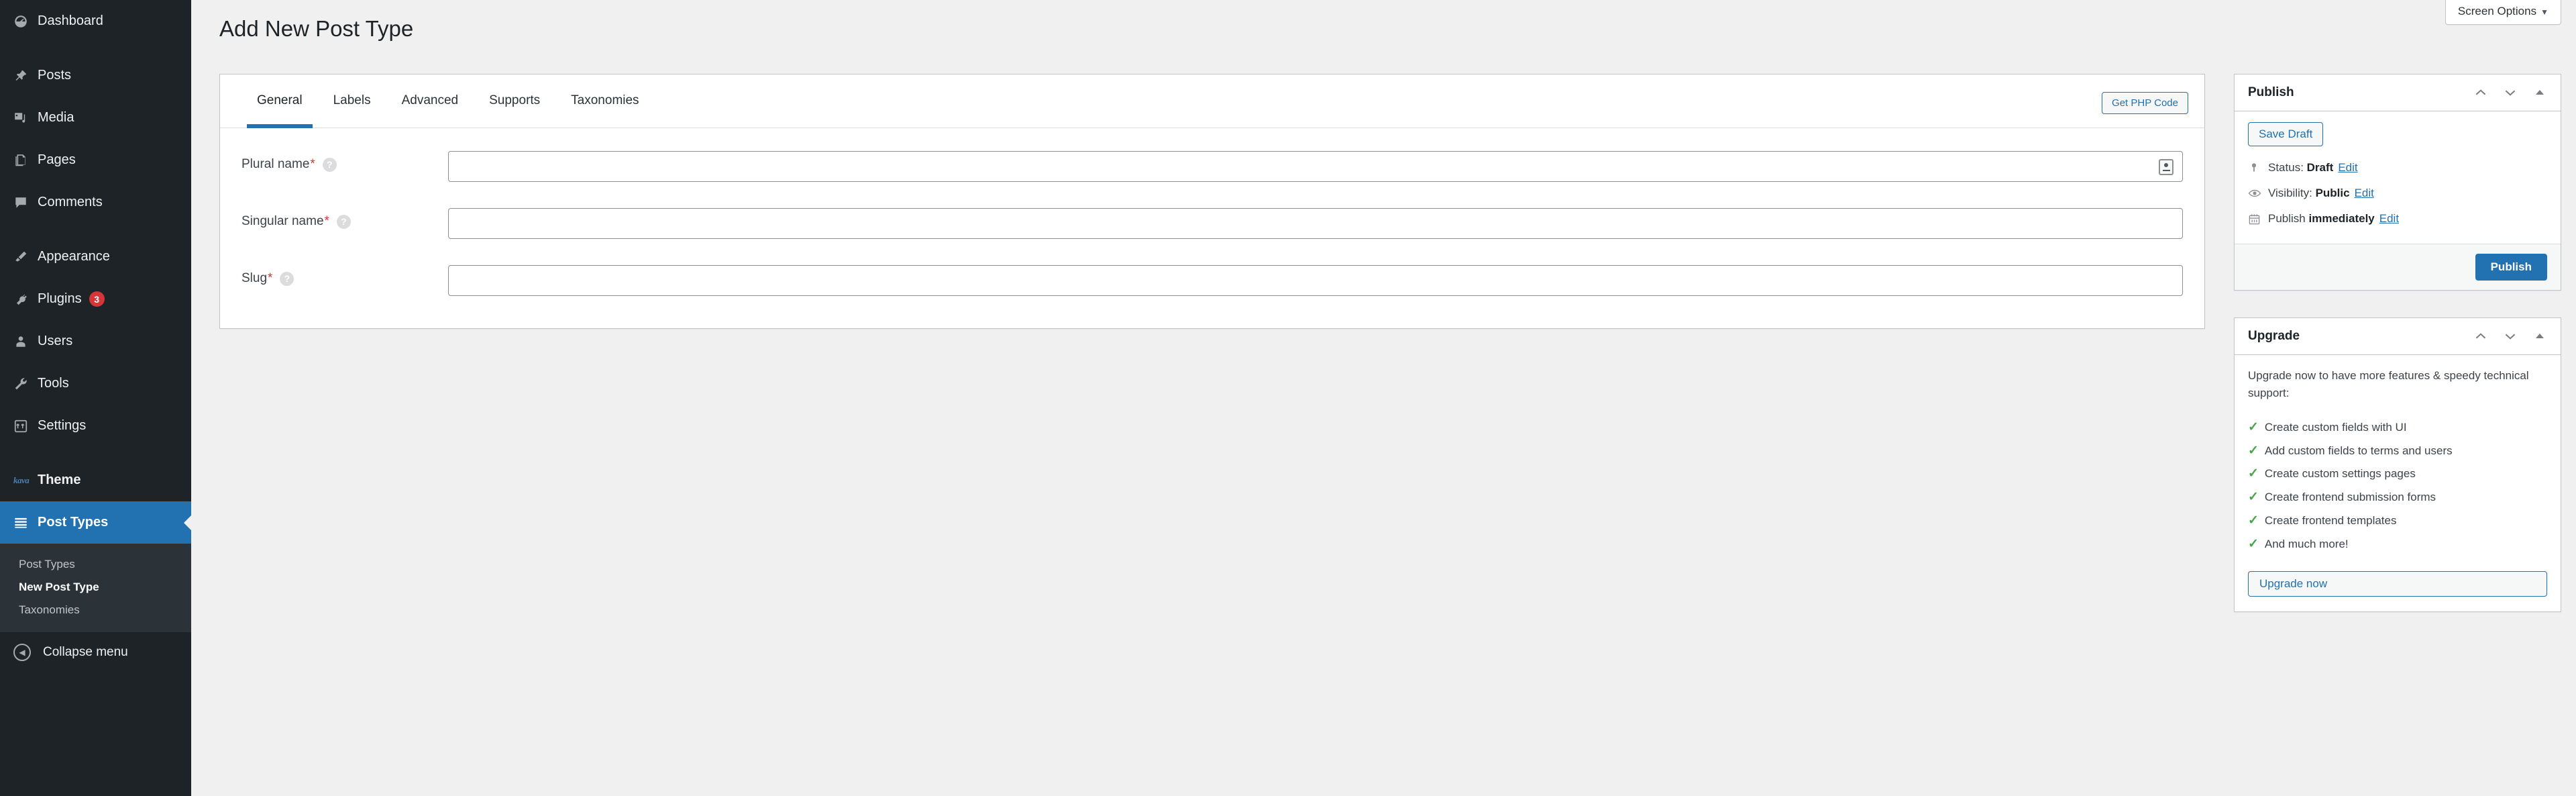  What do you see at coordinates (2397, 584) in the screenshot?
I see `upgrade-now-button: Upgrade now` at bounding box center [2397, 584].